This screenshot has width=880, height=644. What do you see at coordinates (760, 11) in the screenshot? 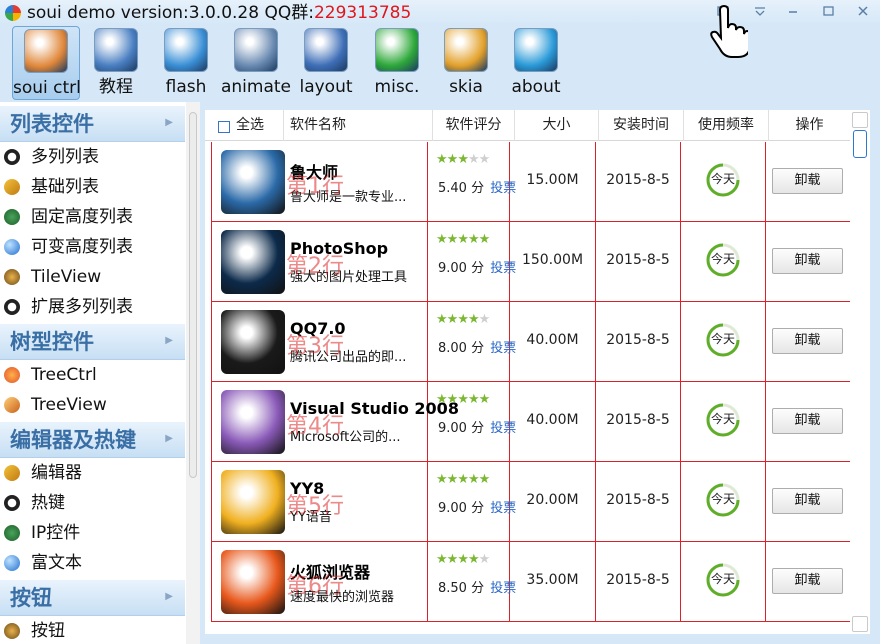
I see `menu-button` at bounding box center [760, 11].